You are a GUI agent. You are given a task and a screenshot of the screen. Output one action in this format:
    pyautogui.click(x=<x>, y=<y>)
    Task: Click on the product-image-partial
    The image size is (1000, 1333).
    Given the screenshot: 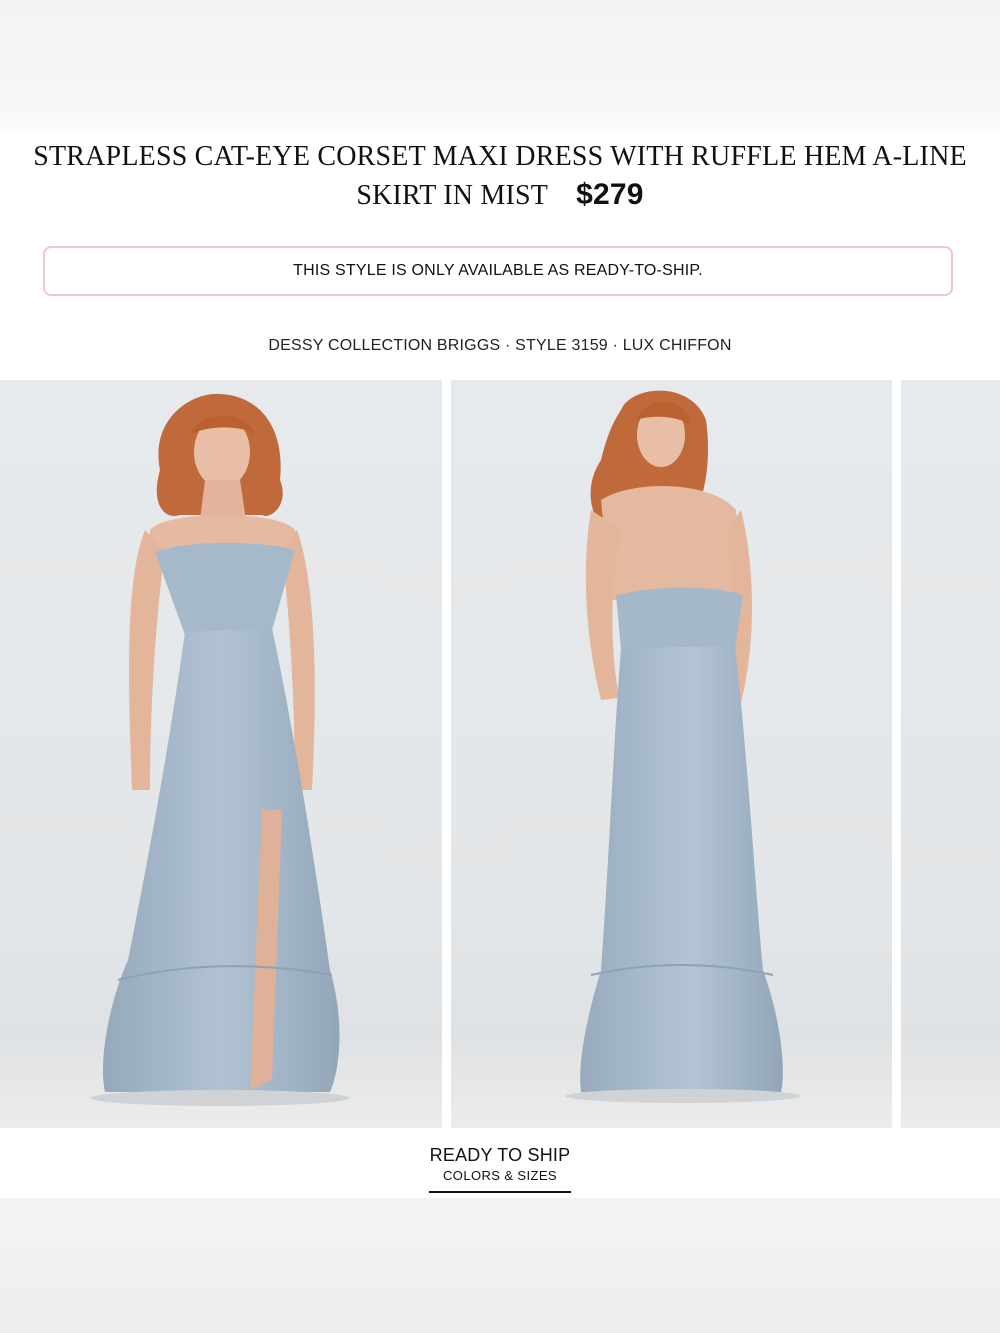 What is the action you would take?
    pyautogui.click(x=950, y=754)
    